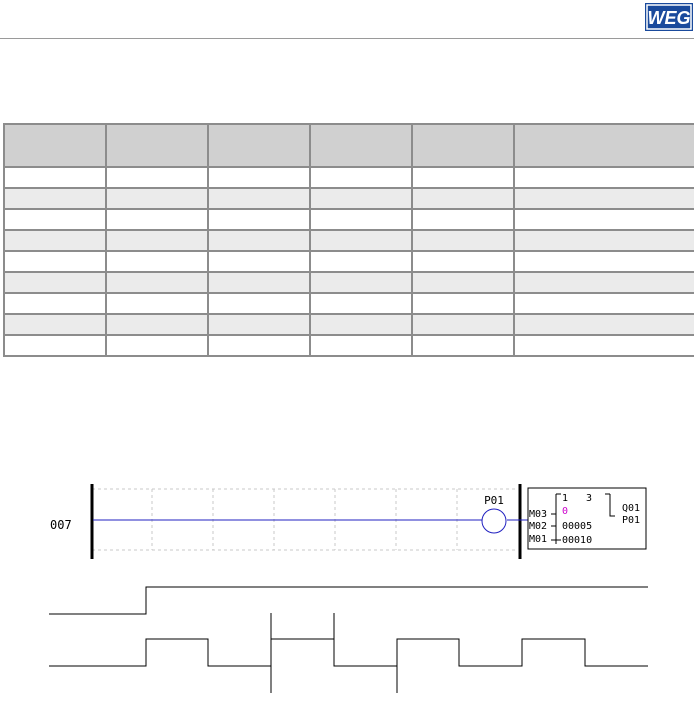  I want to click on function-block: 1 3 M03 0 M02 00005 M01 00010 Q01 P01, so click(587, 518).